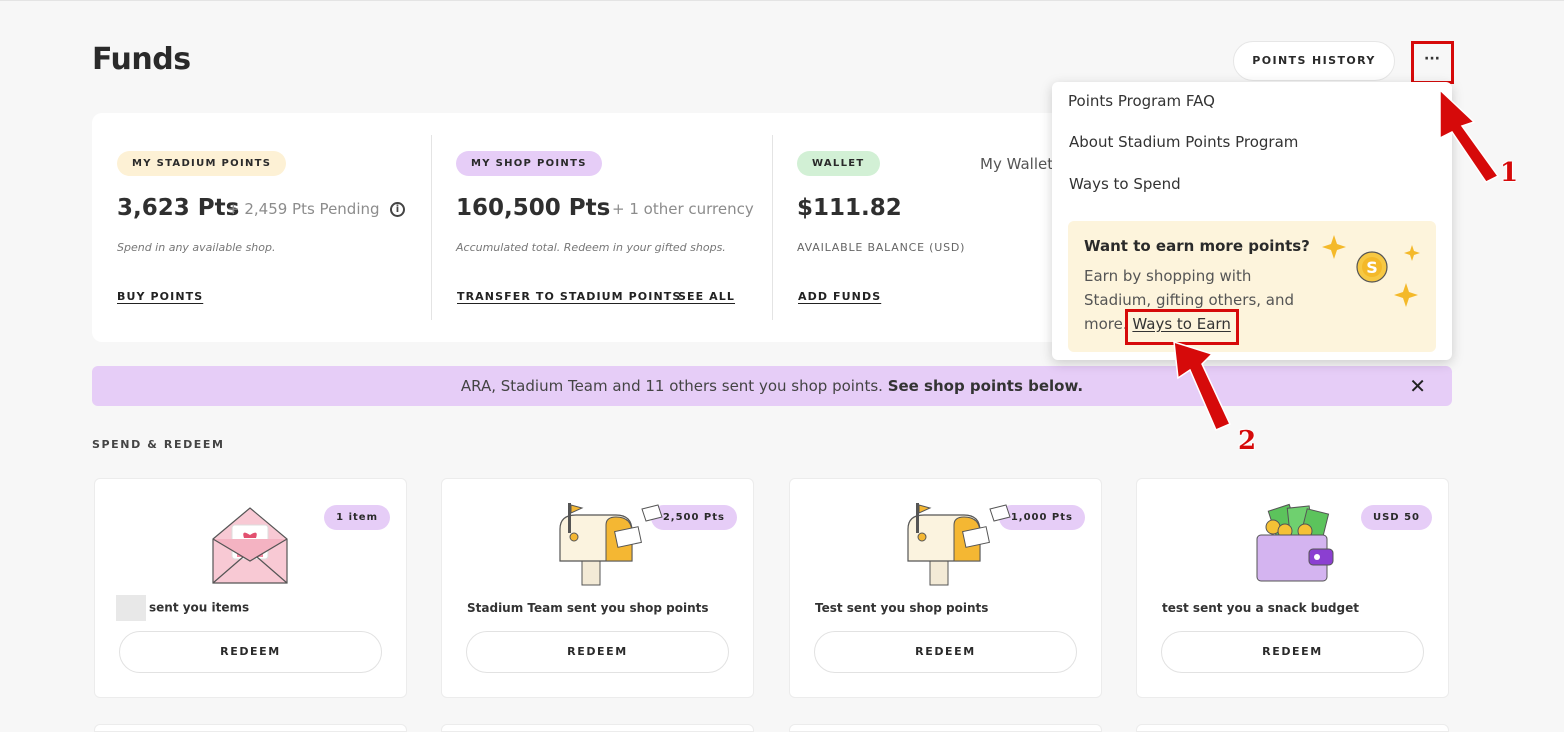  Describe the element at coordinates (1509, 173) in the screenshot. I see `annotation-number: 1` at that location.